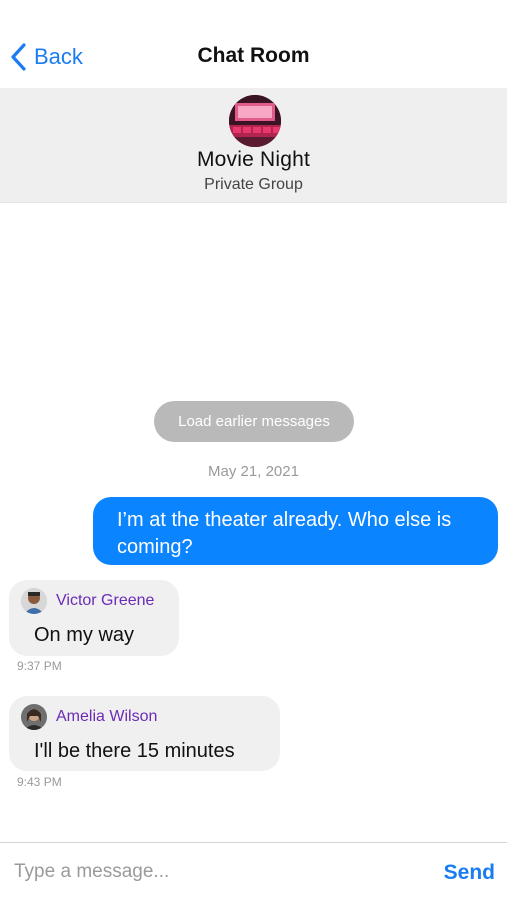 This screenshot has height=901, width=507. I want to click on sender-row: Amelia Wilson, so click(89, 717).